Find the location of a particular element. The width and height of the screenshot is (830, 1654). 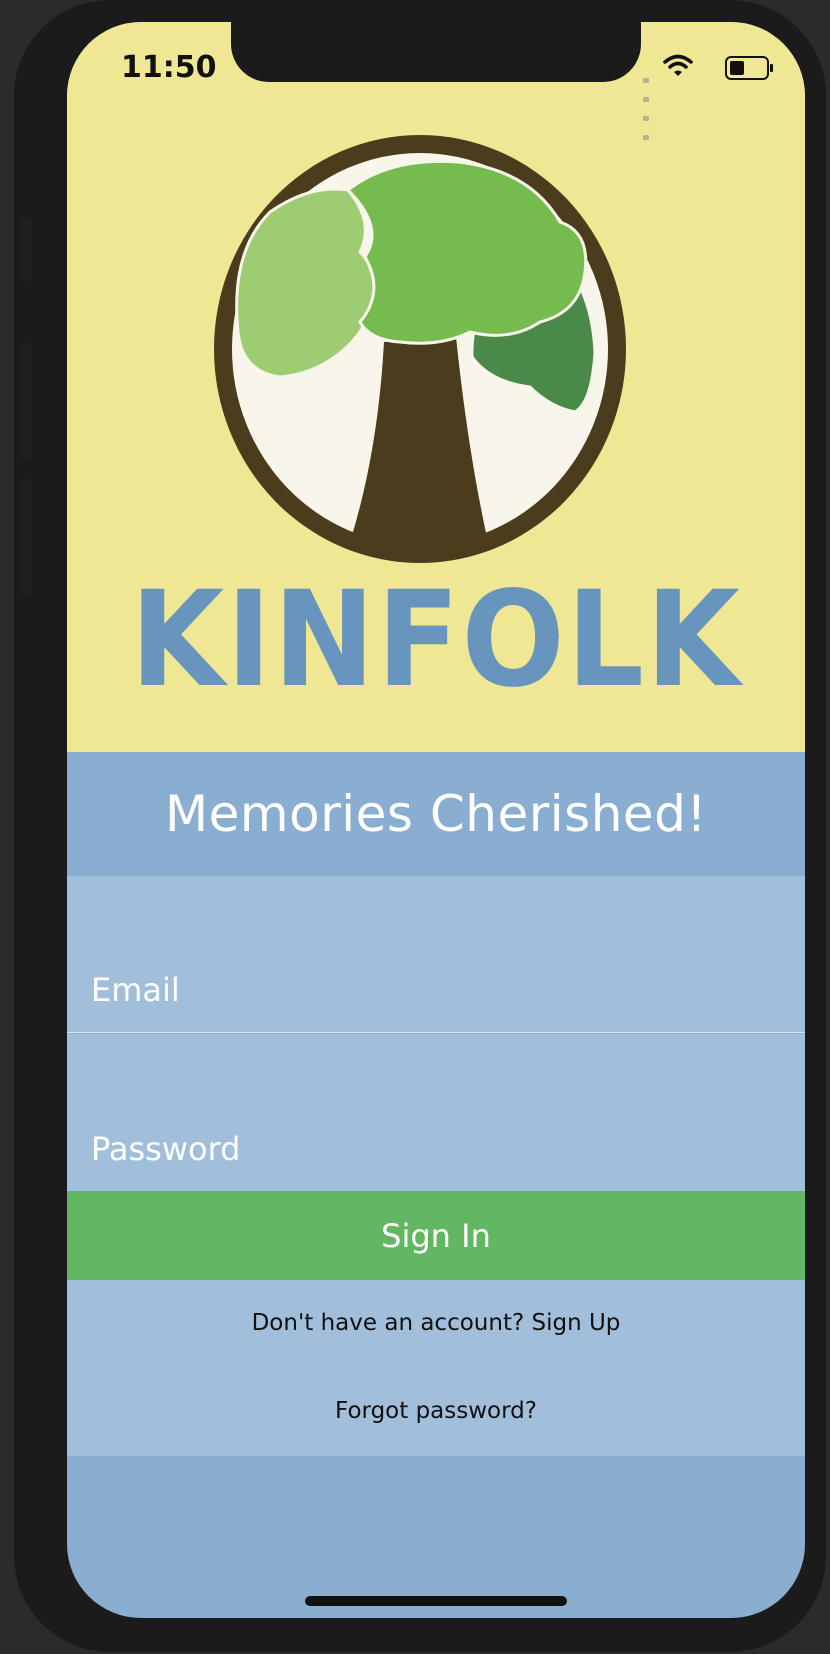

wifi-icon is located at coordinates (678, 68).